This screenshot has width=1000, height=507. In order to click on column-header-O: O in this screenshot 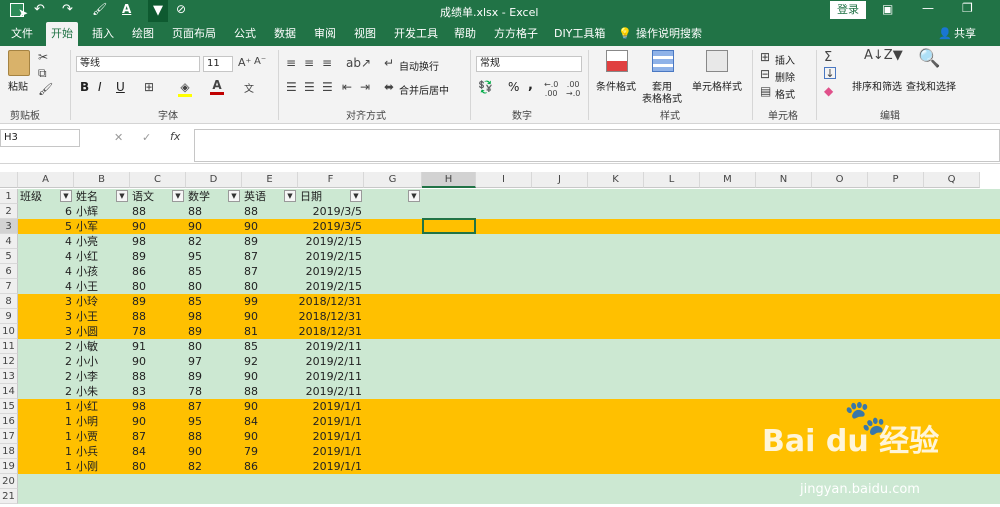, I will do `click(840, 180)`.